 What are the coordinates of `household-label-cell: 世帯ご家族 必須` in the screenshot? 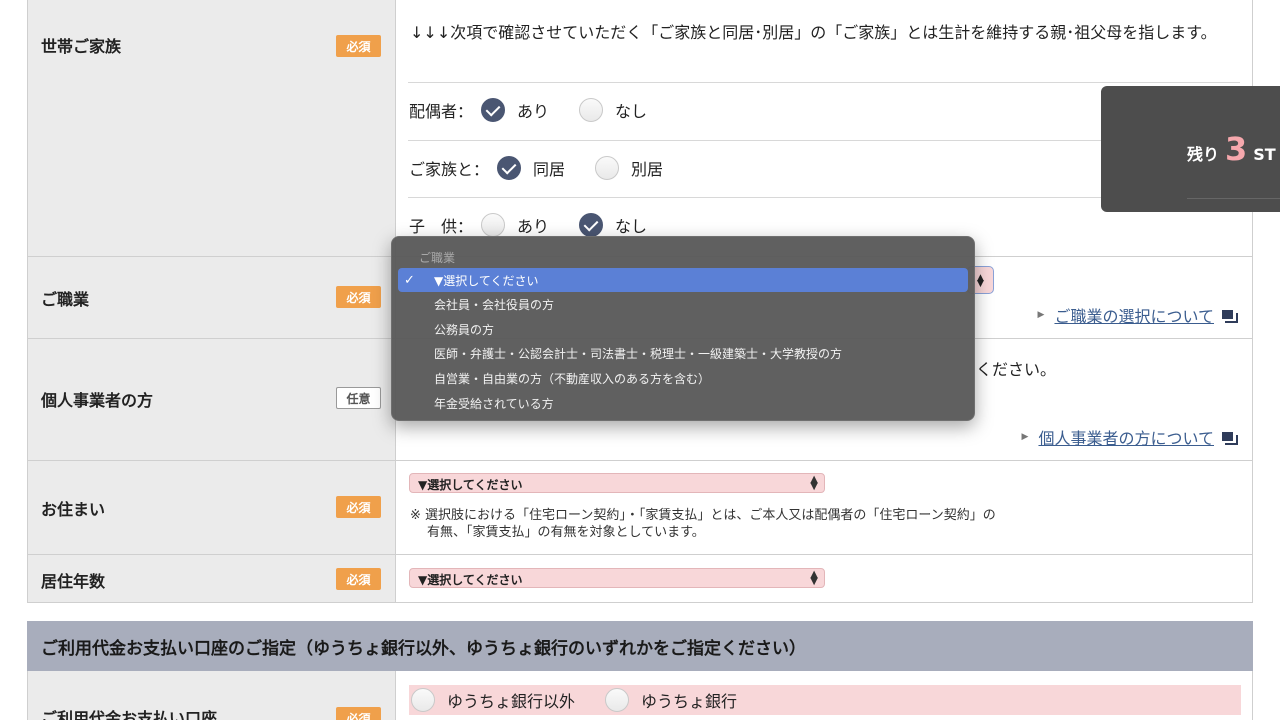 It's located at (212, 128).